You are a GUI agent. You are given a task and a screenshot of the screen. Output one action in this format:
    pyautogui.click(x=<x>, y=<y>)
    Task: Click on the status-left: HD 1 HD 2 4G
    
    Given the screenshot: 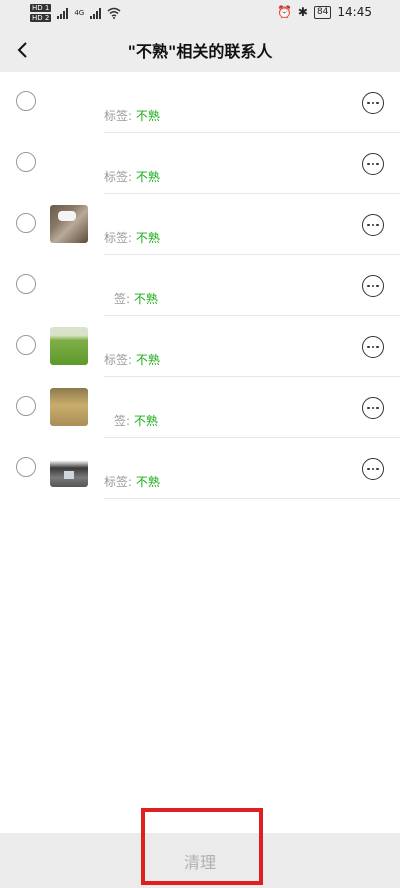 What is the action you would take?
    pyautogui.click(x=75, y=13)
    